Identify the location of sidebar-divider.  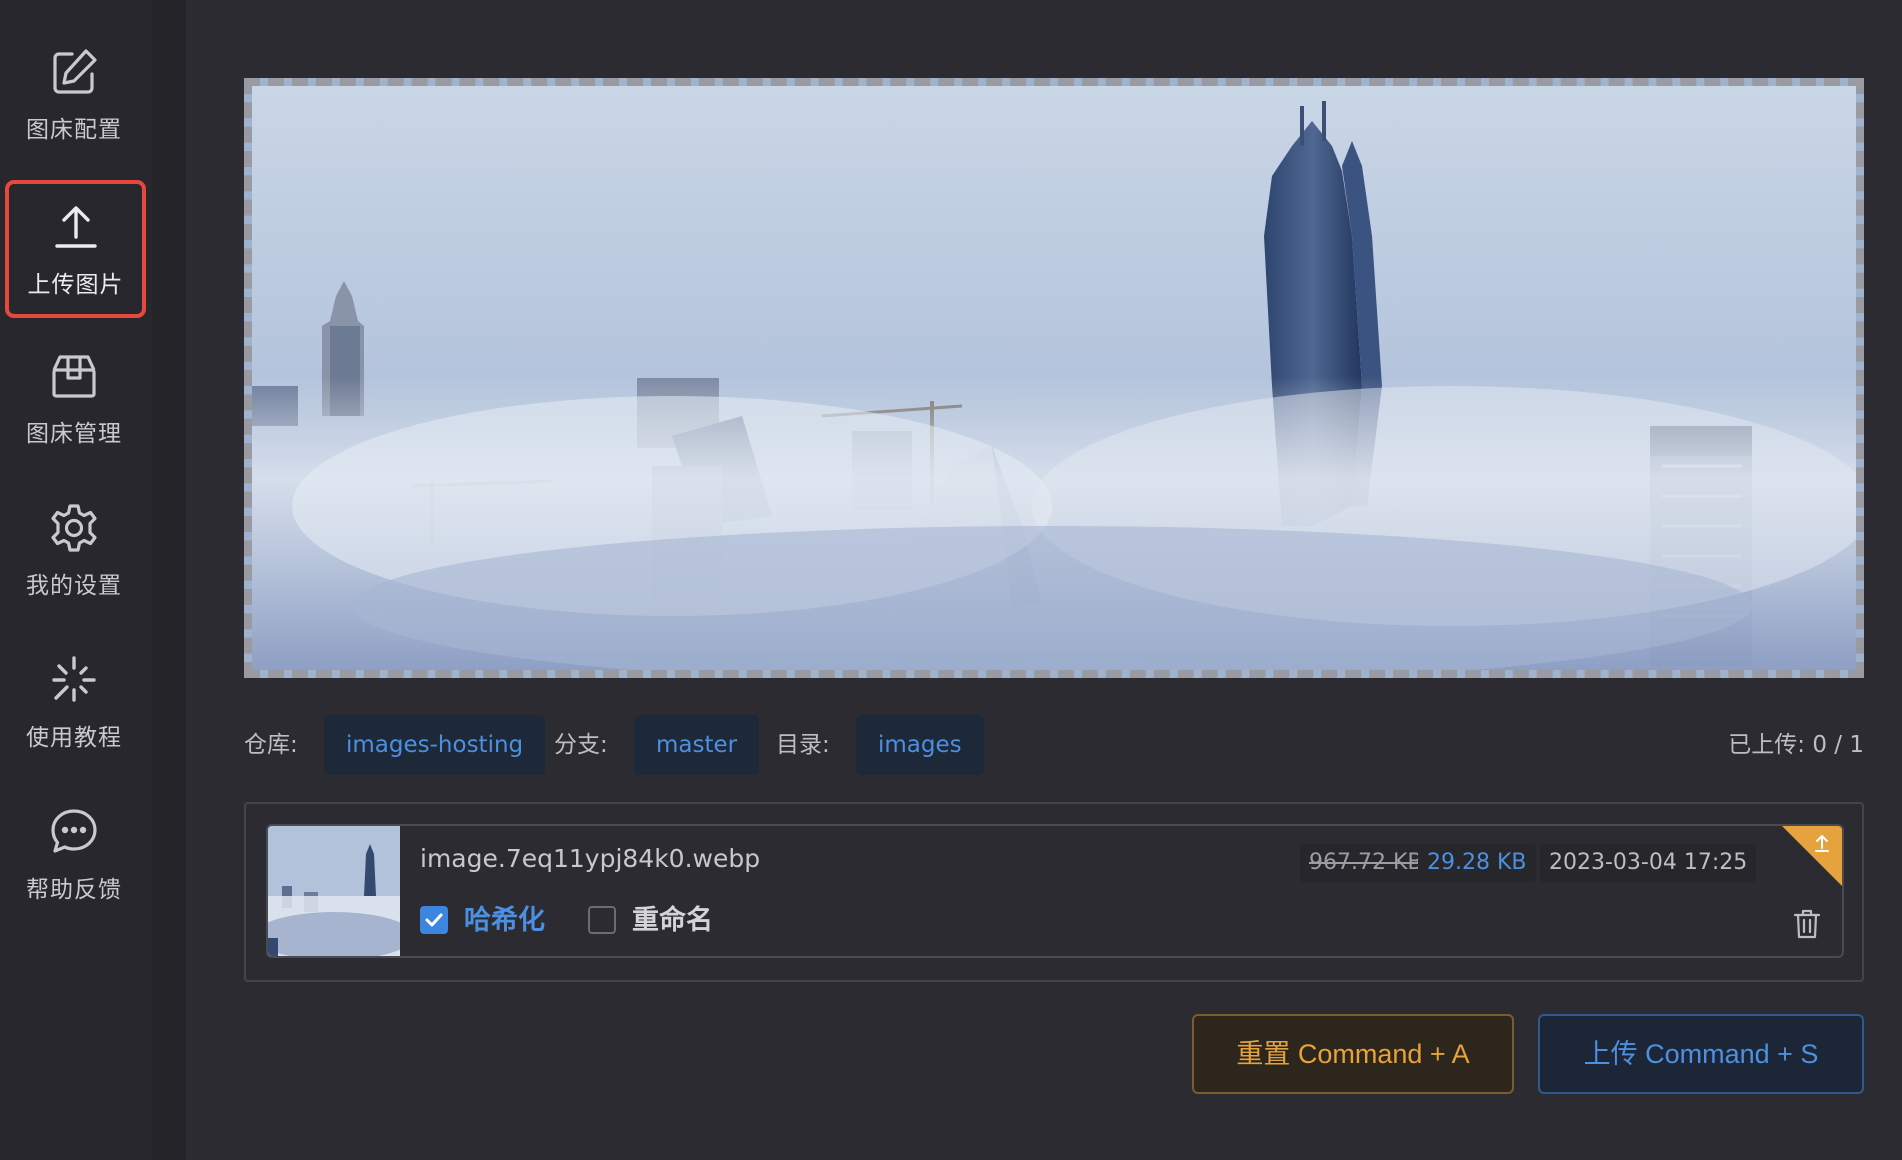
(169, 580).